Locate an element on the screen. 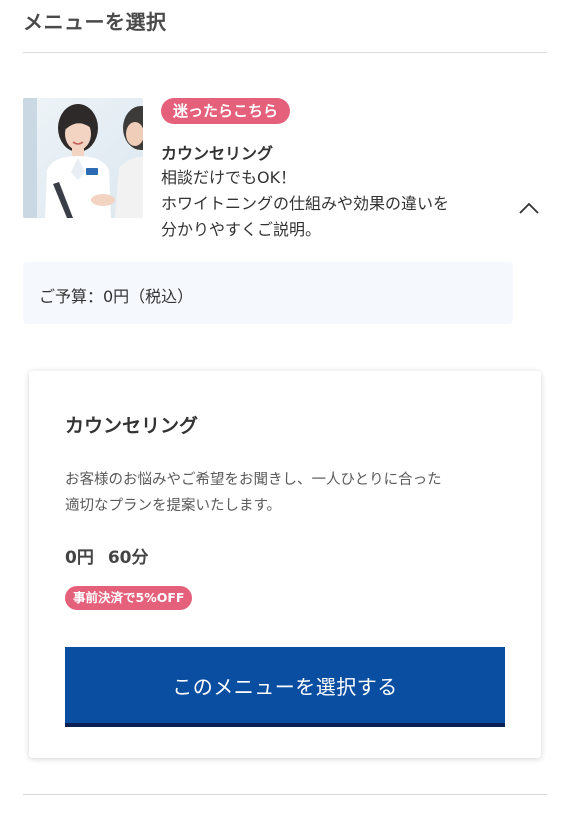  card-title: カウンセリング is located at coordinates (132, 426).